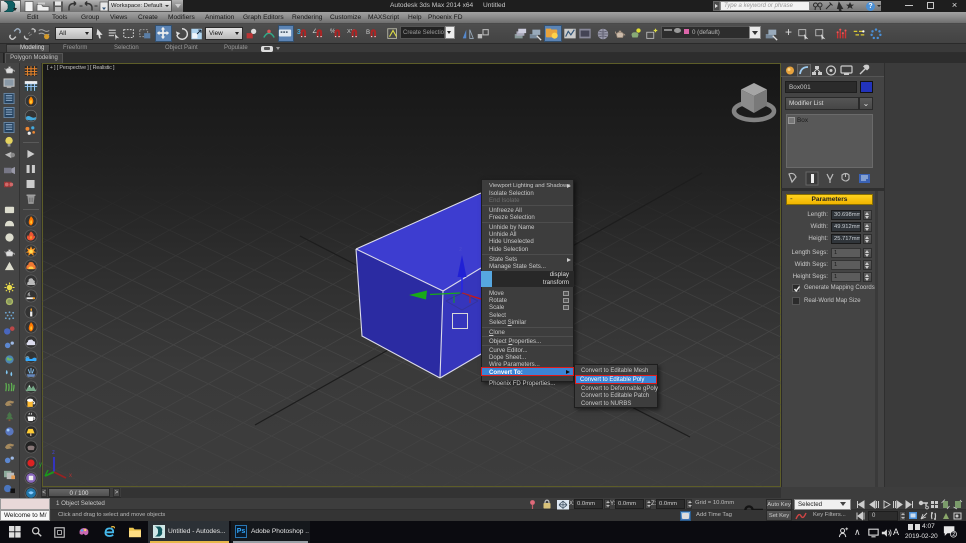 The image size is (966, 543). What do you see at coordinates (368, 32) in the screenshot?
I see `svg-text: B` at bounding box center [368, 32].